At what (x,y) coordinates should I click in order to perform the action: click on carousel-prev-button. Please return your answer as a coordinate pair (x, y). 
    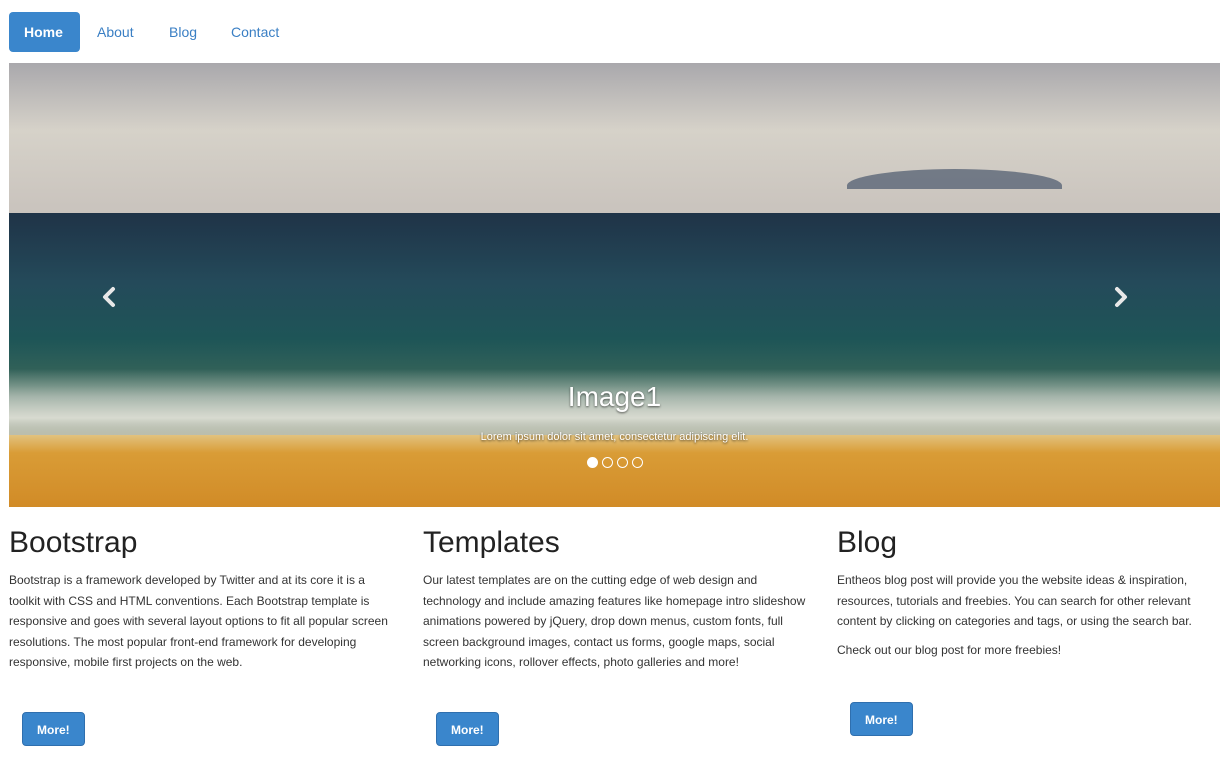
    Looking at the image, I should click on (109, 297).